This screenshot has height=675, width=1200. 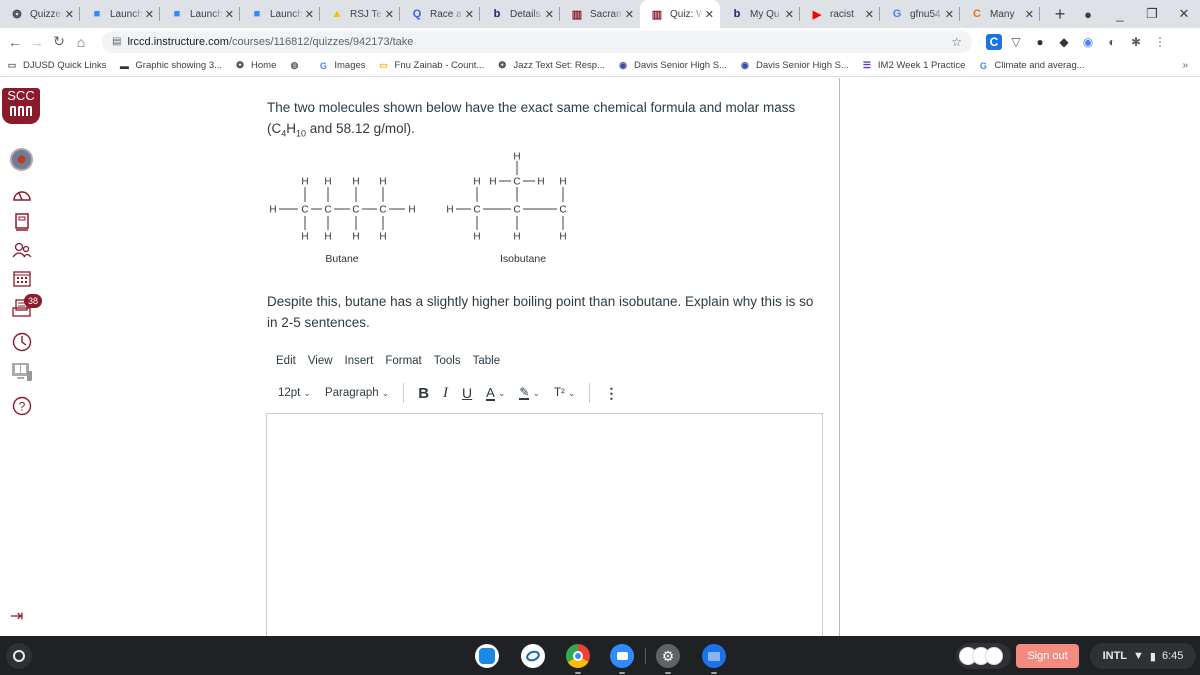 I want to click on bookmark-item: ❂ Home, so click(x=255, y=66).